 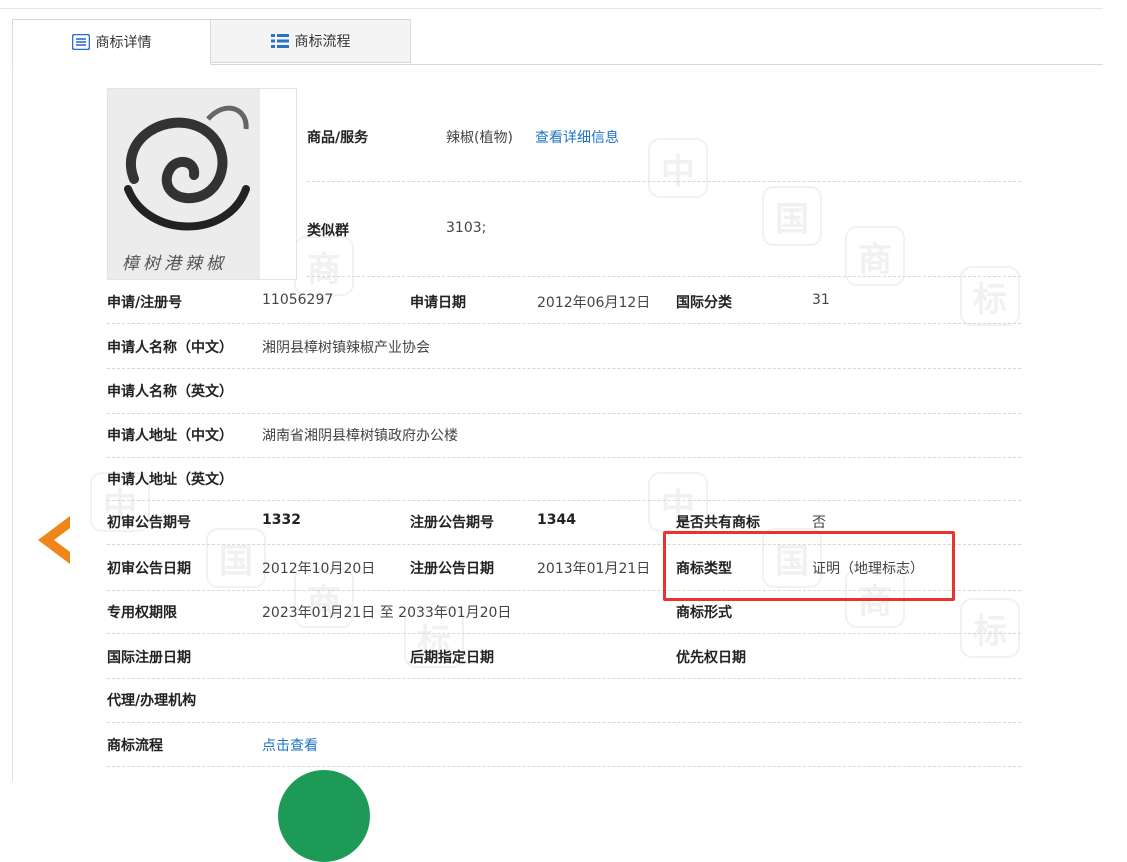 I want to click on tab-trademark-details: 商标详情, so click(x=111, y=42).